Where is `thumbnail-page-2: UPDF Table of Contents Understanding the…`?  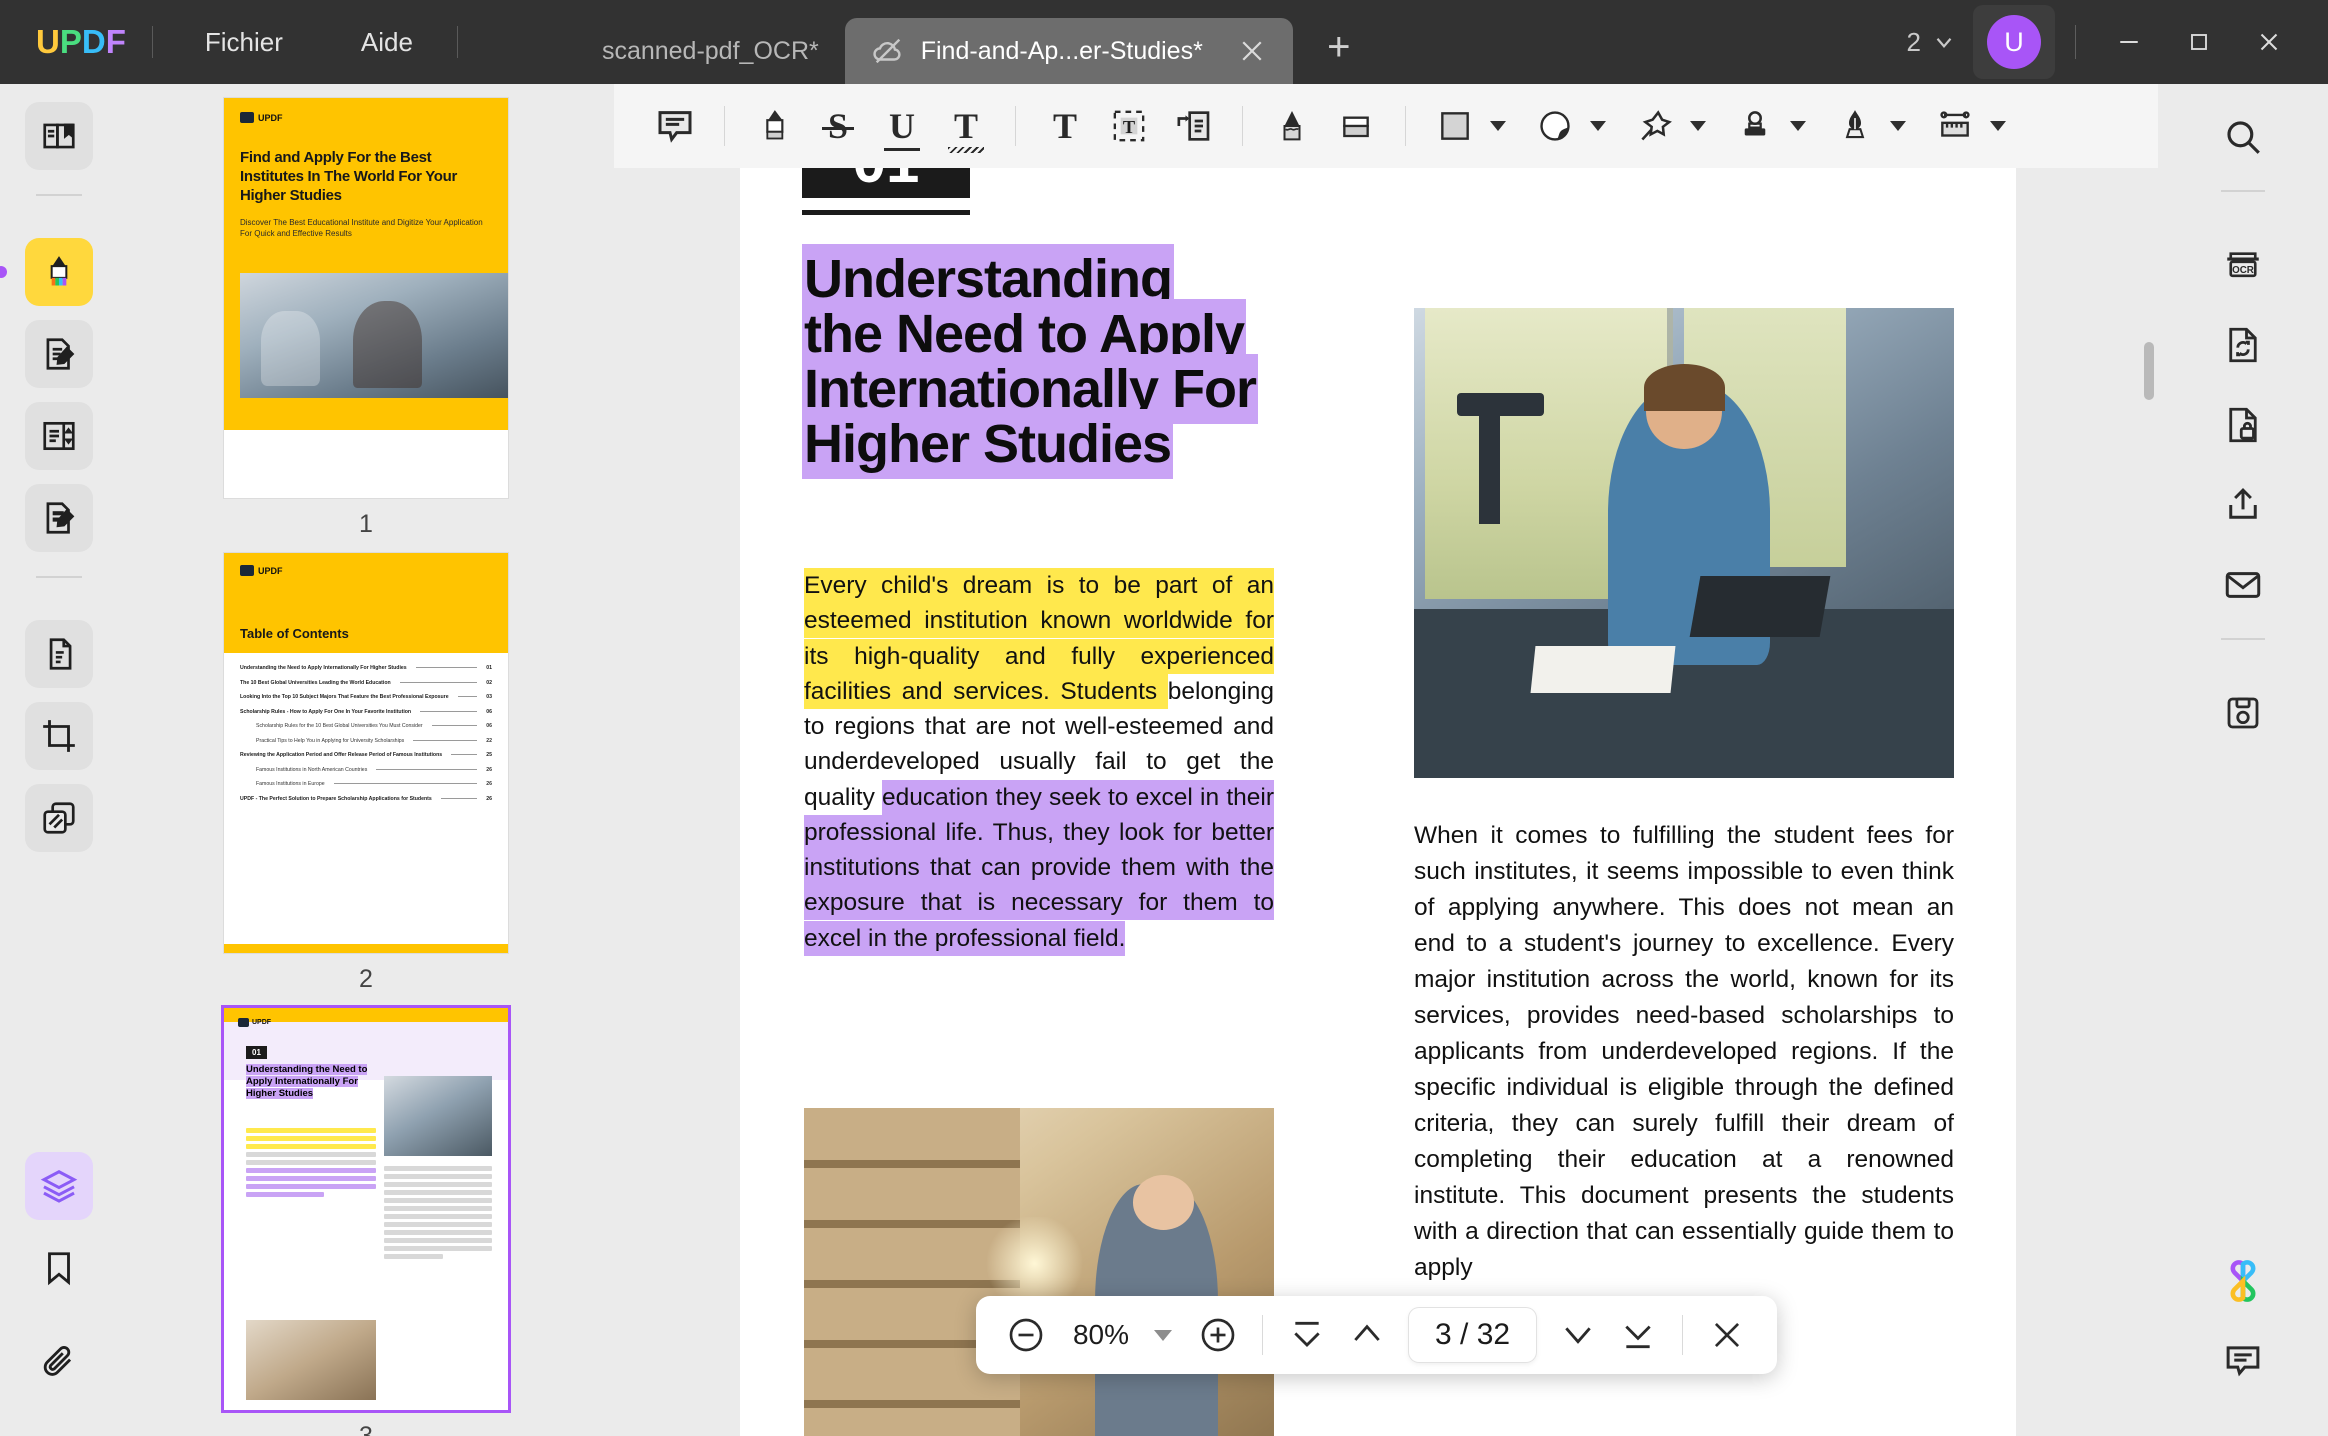
thumbnail-page-2: UPDF Table of Contents Understanding the… is located at coordinates (366, 773).